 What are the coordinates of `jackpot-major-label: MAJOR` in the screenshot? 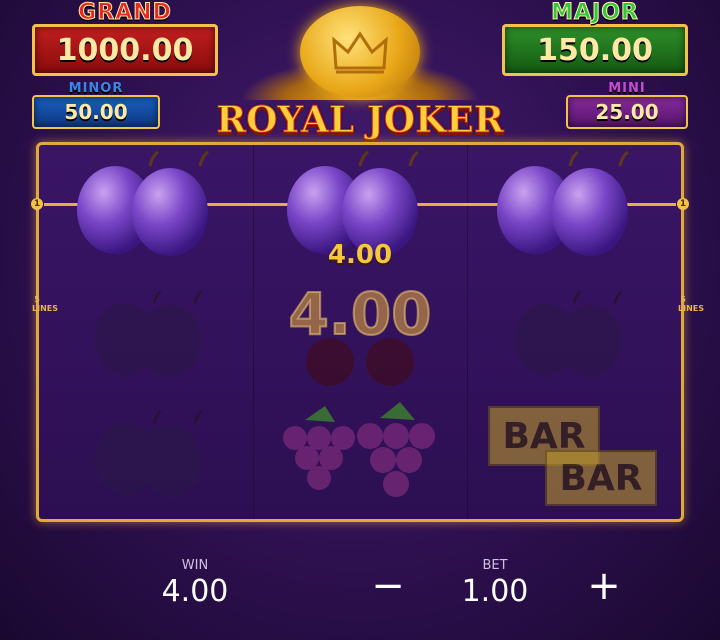 It's located at (595, 12).